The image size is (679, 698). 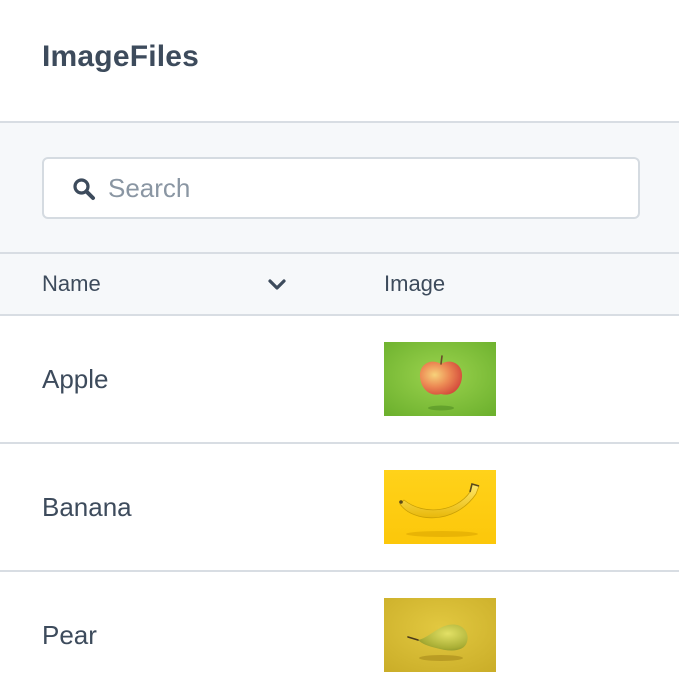 What do you see at coordinates (440, 635) in the screenshot?
I see `pear-thumbnail` at bounding box center [440, 635].